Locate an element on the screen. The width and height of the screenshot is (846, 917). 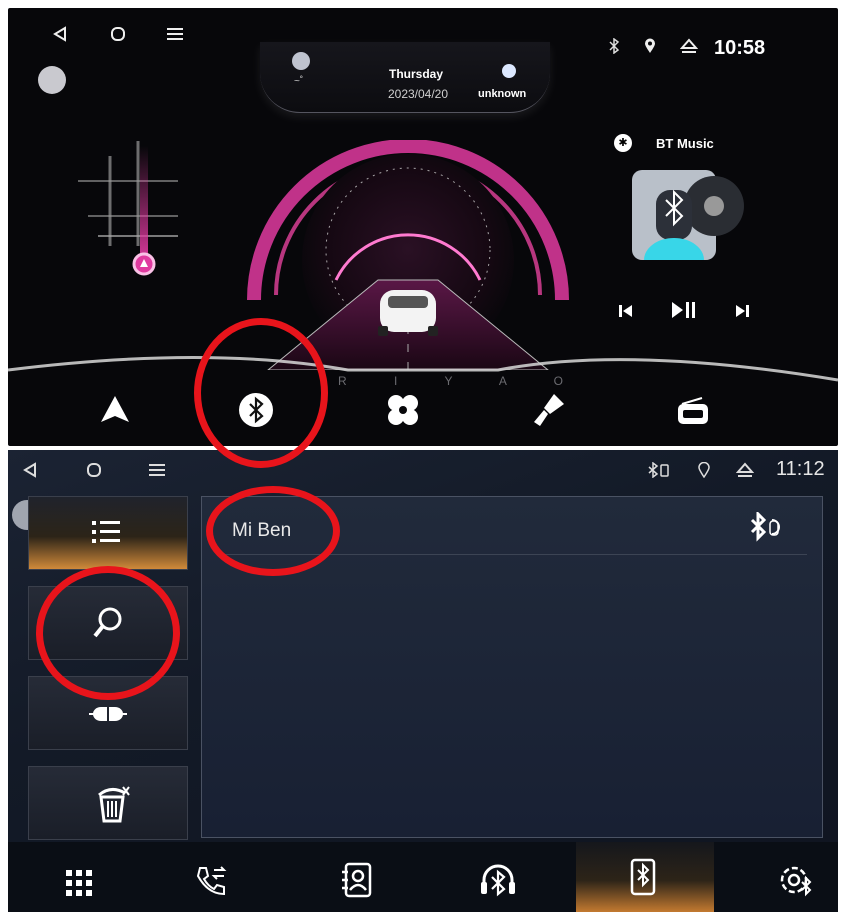
weekday-label: Thursday is located at coordinates (415, 74).